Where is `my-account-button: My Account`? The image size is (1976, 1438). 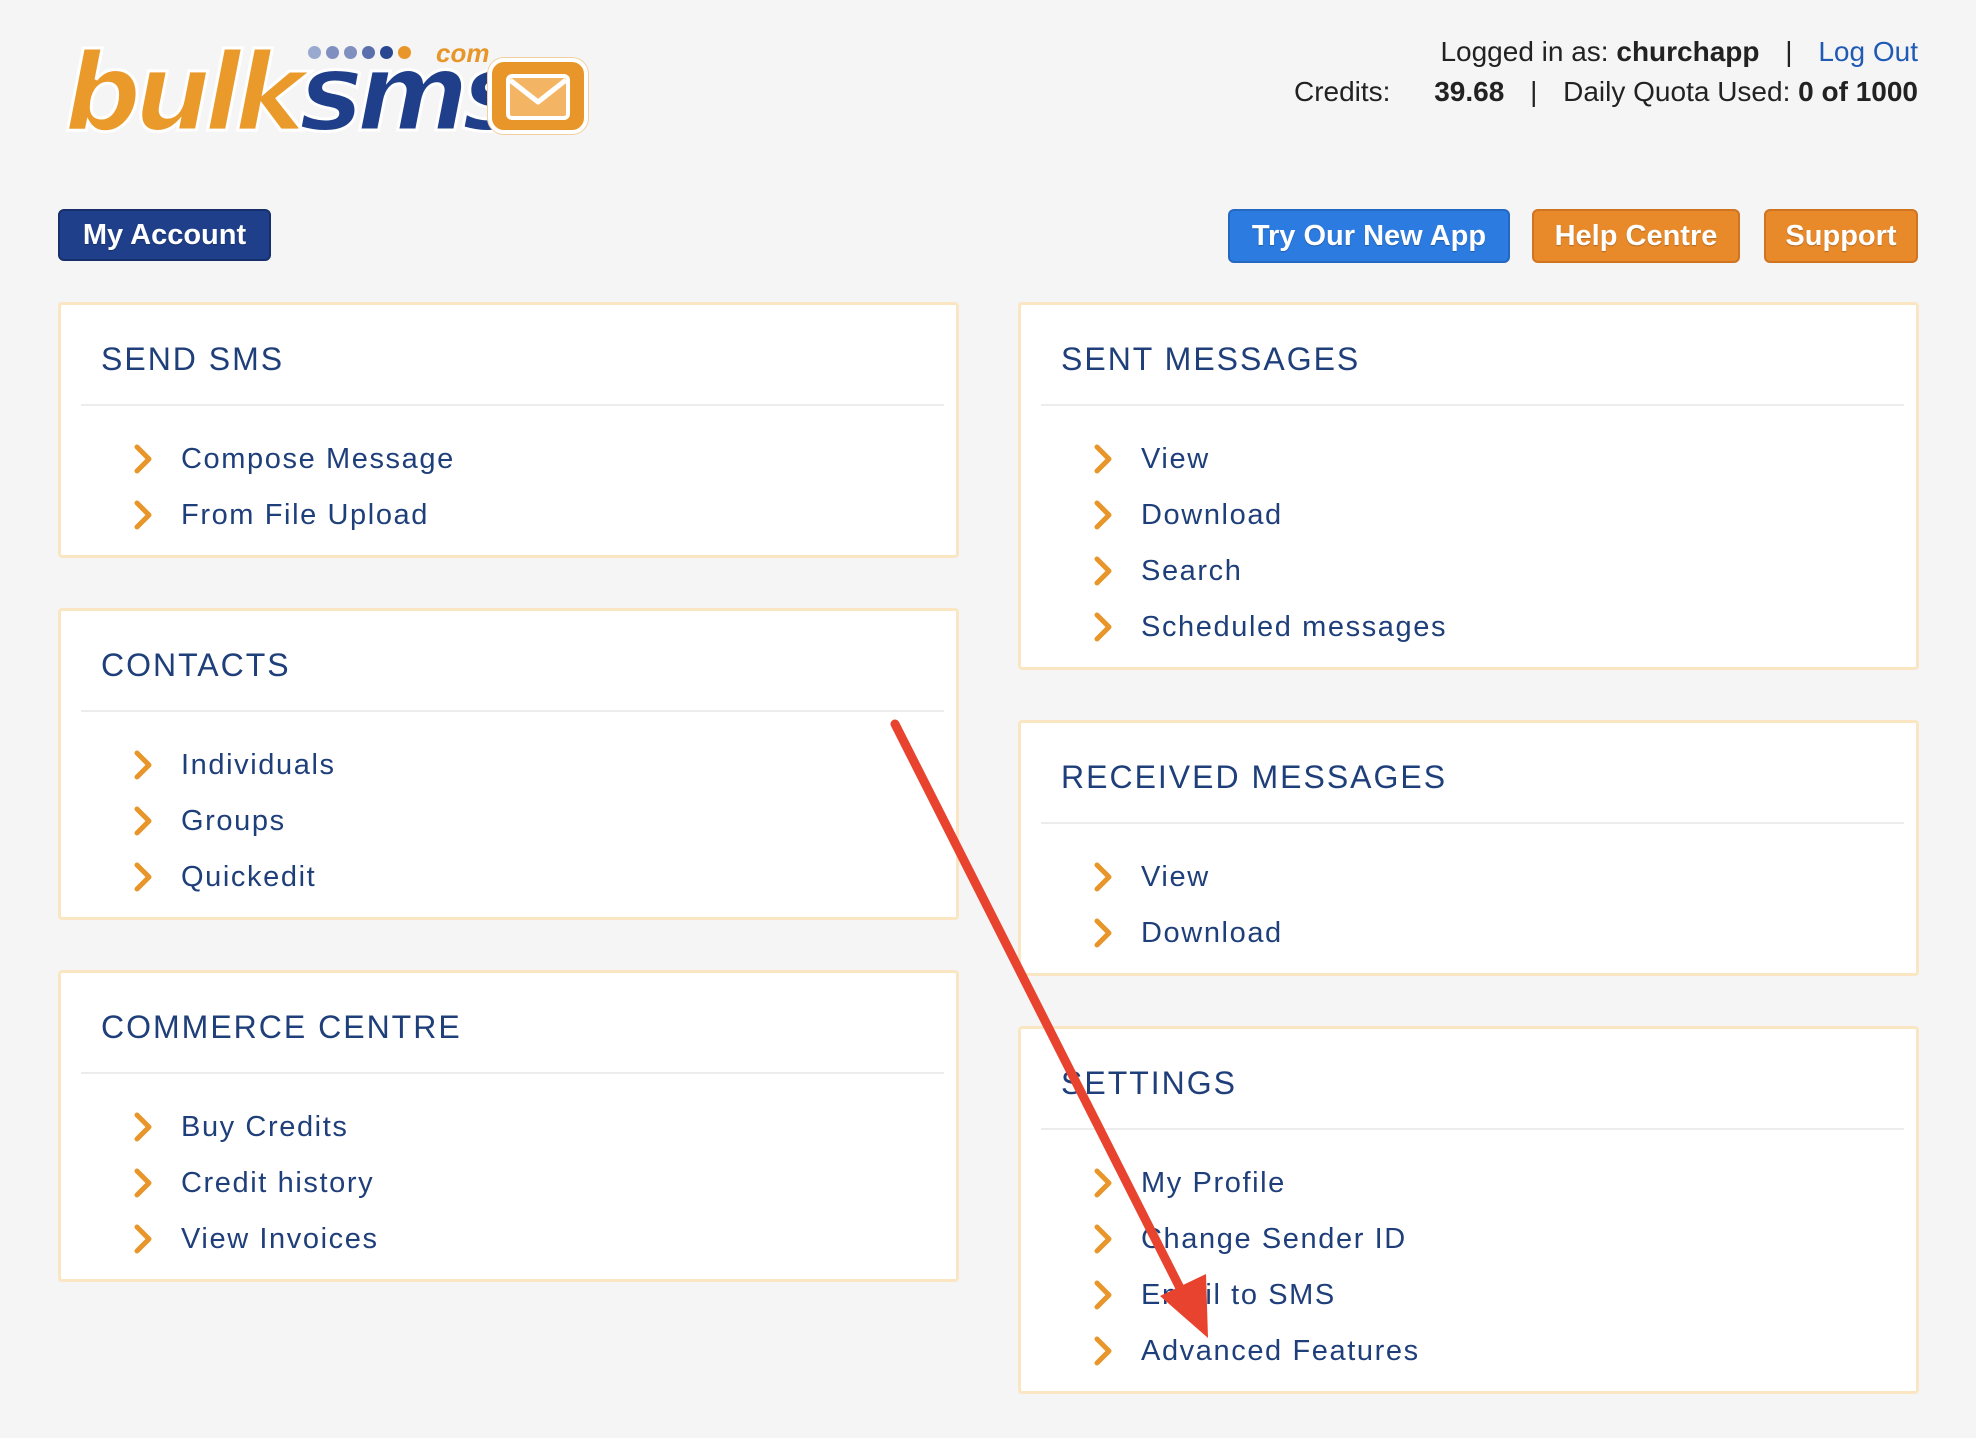 my-account-button: My Account is located at coordinates (164, 235).